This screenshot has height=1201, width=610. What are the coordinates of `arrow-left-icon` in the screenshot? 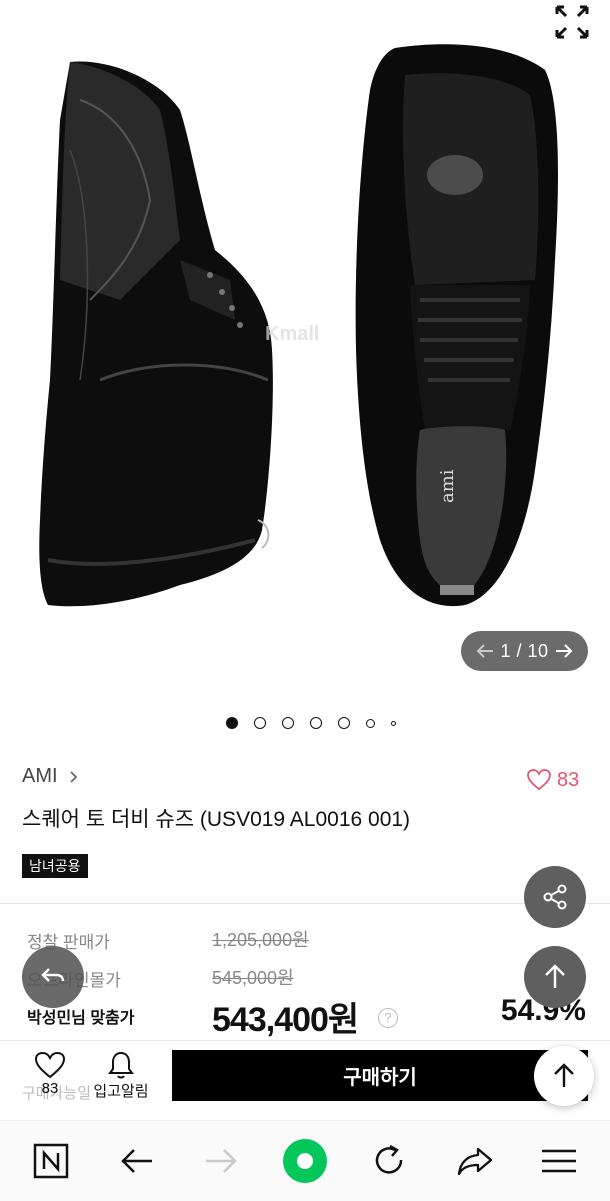 It's located at (136, 1161).